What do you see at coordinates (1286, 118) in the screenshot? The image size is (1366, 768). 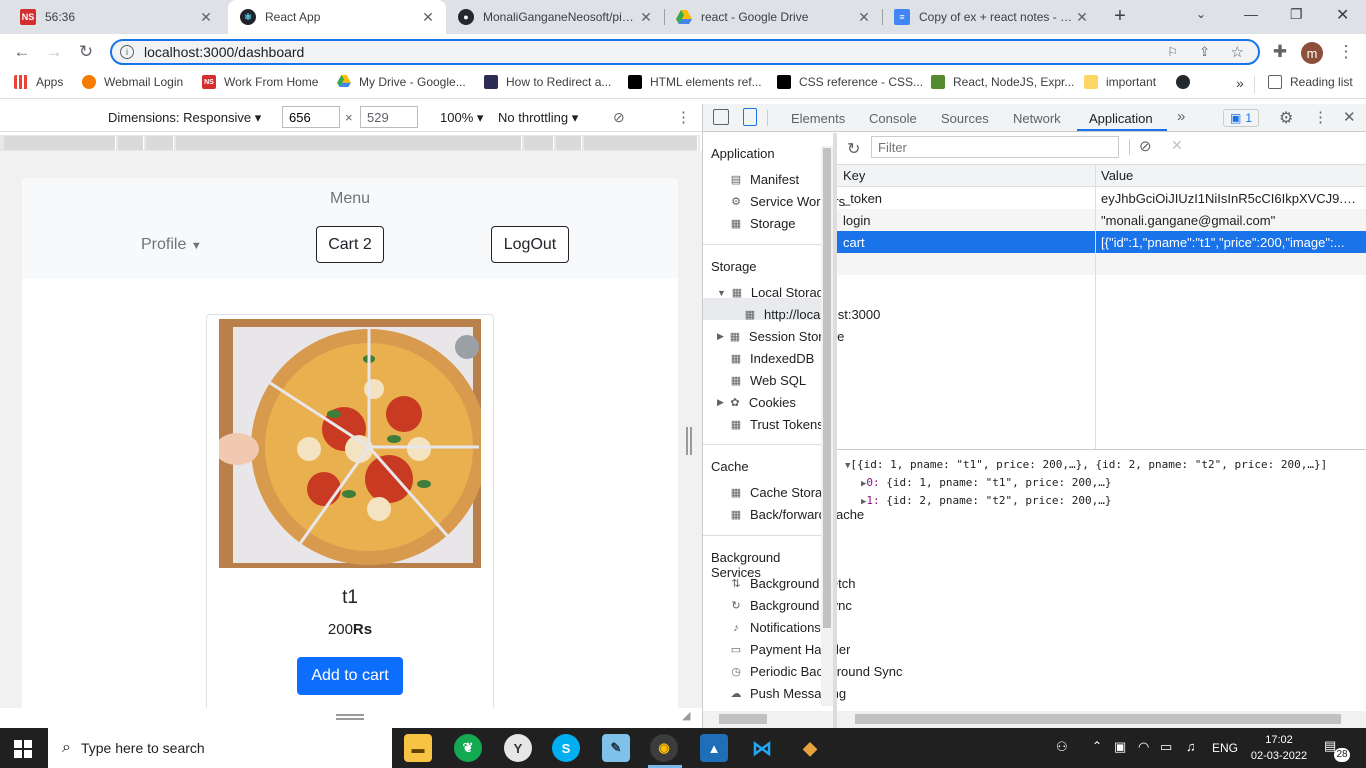 I see `settings-gear-icon: ⚙` at bounding box center [1286, 118].